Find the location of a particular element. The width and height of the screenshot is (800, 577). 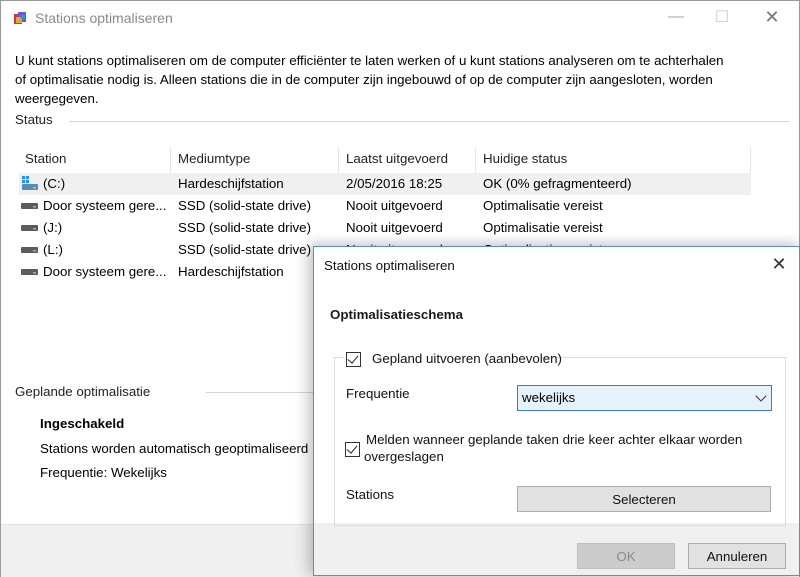

minimize-icon: — is located at coordinates (676, 16).